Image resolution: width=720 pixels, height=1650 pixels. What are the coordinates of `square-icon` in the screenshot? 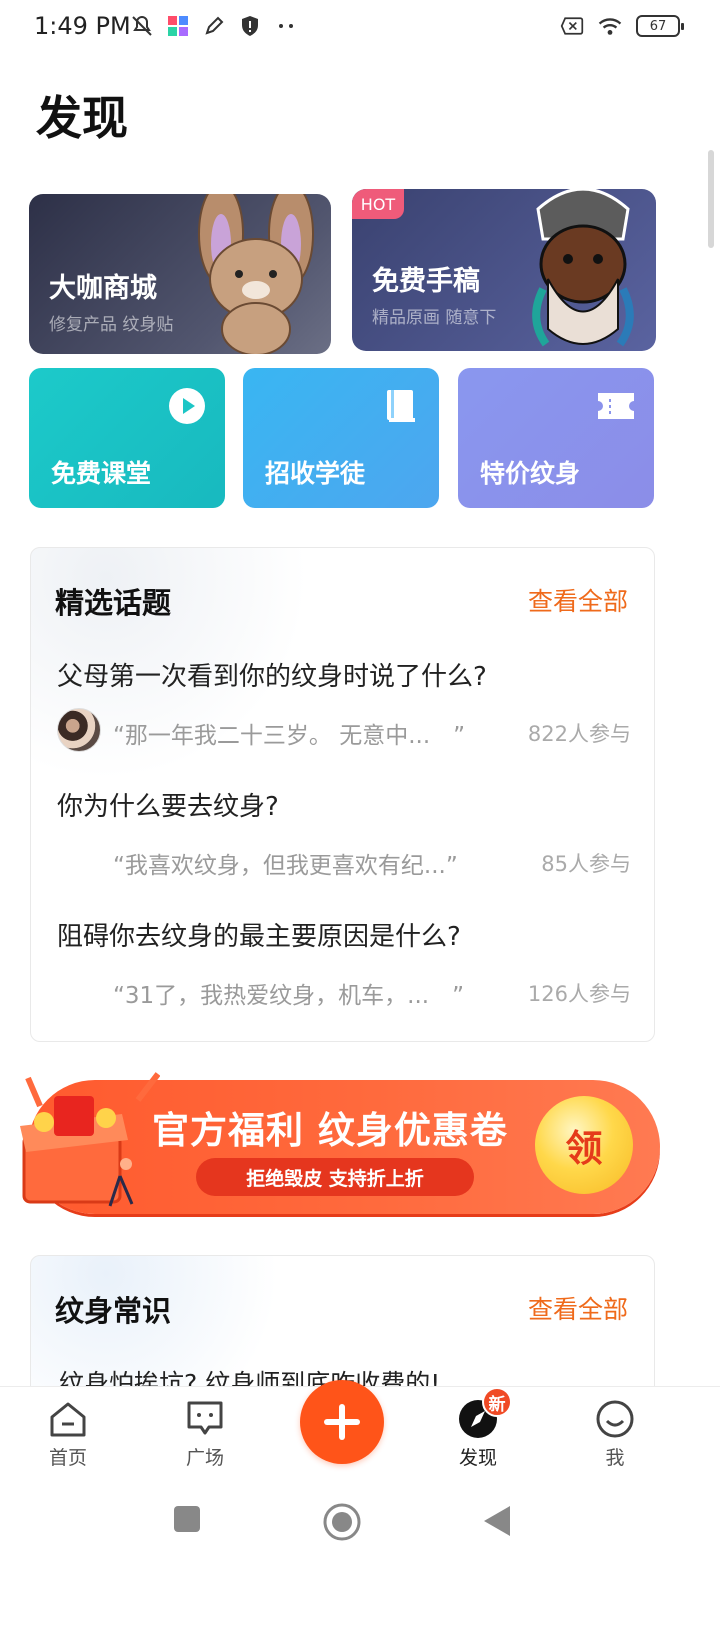 It's located at (187, 1519).